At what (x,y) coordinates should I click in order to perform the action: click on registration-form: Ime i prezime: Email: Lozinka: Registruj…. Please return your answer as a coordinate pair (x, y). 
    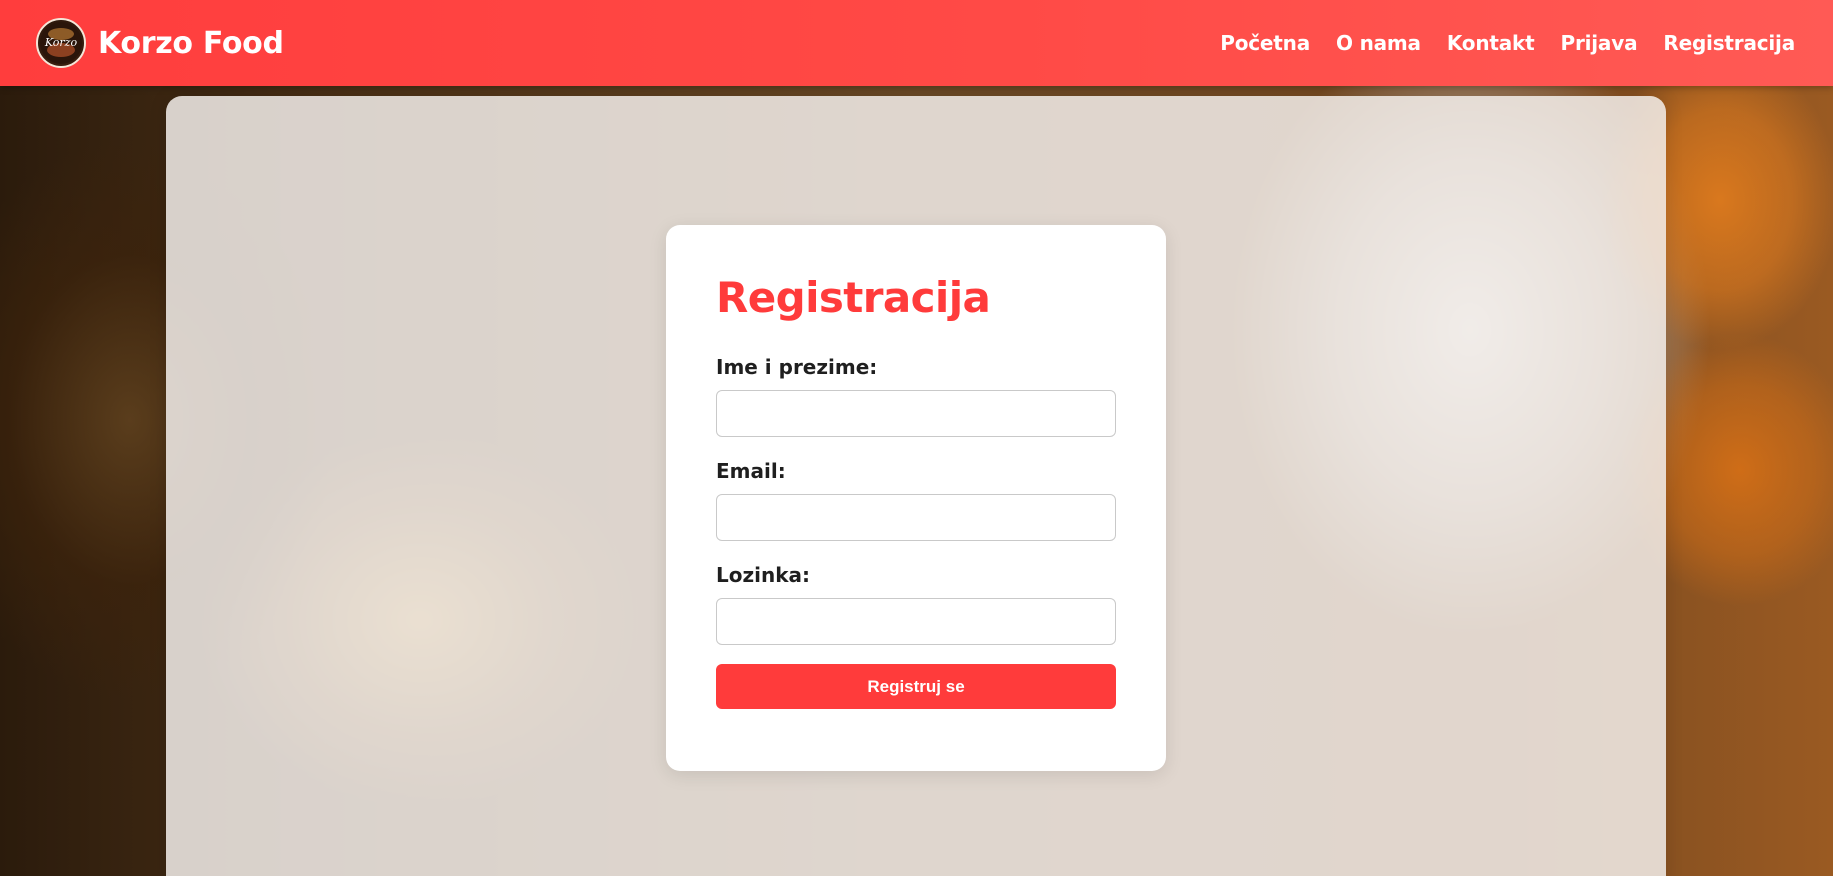
    Looking at the image, I should click on (916, 532).